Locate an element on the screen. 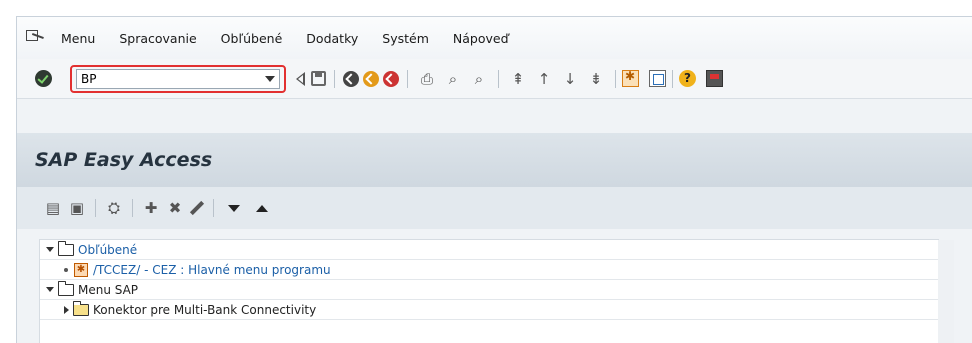 The height and width of the screenshot is (343, 972). exit-icon is located at coordinates (371, 78).